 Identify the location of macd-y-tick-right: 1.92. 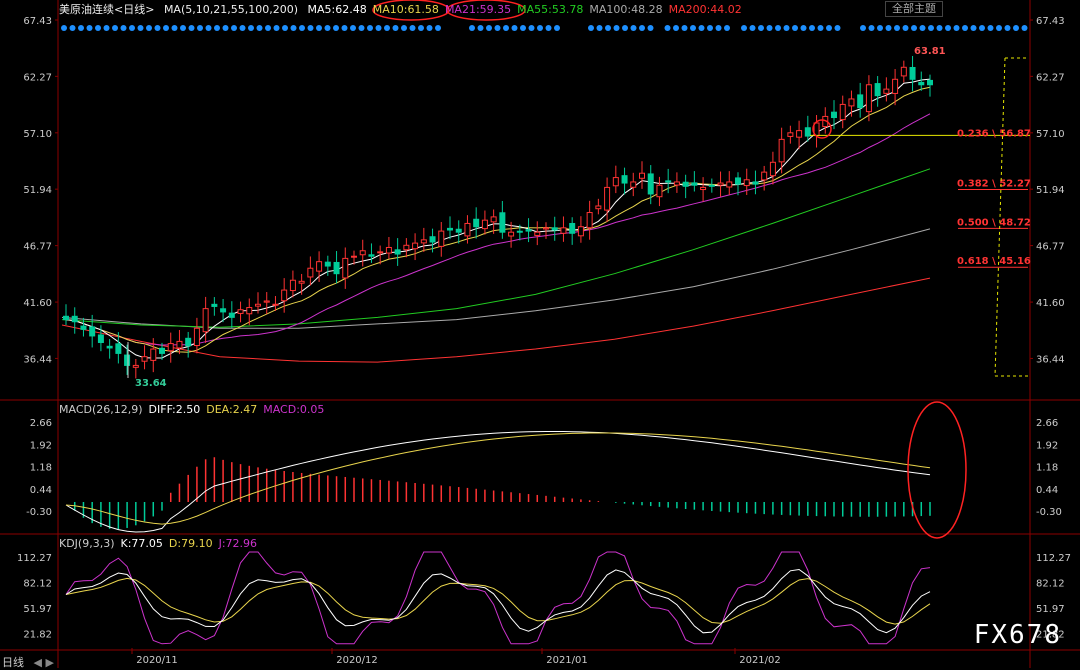
(1047, 445).